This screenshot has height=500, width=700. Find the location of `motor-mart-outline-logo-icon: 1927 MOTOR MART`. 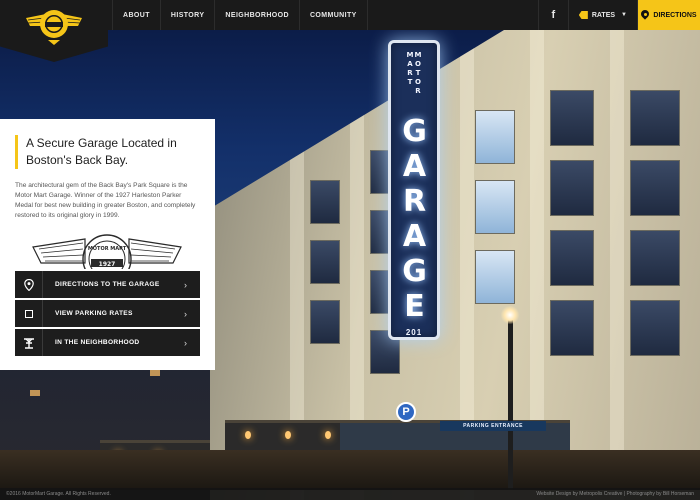

motor-mart-outline-logo-icon: 1927 MOTOR MART is located at coordinates (107, 251).